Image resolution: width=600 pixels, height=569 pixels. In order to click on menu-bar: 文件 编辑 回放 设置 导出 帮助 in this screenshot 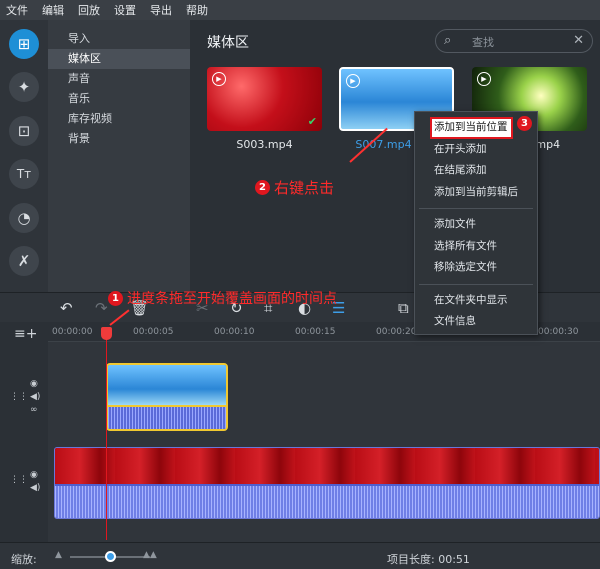, I will do `click(300, 10)`.